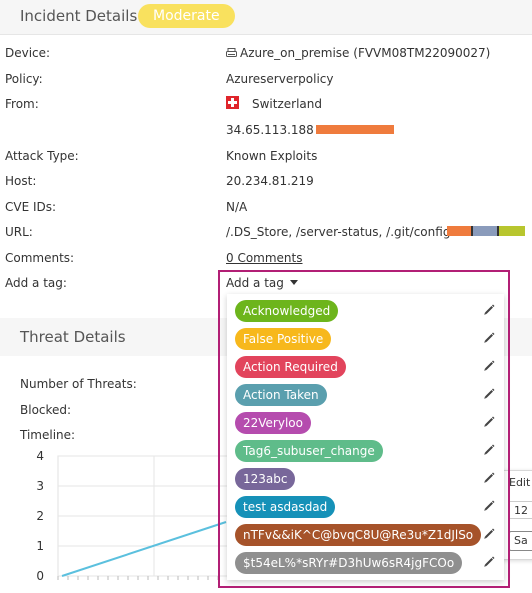  What do you see at coordinates (281, 395) in the screenshot?
I see `tag-pill: Action Taken` at bounding box center [281, 395].